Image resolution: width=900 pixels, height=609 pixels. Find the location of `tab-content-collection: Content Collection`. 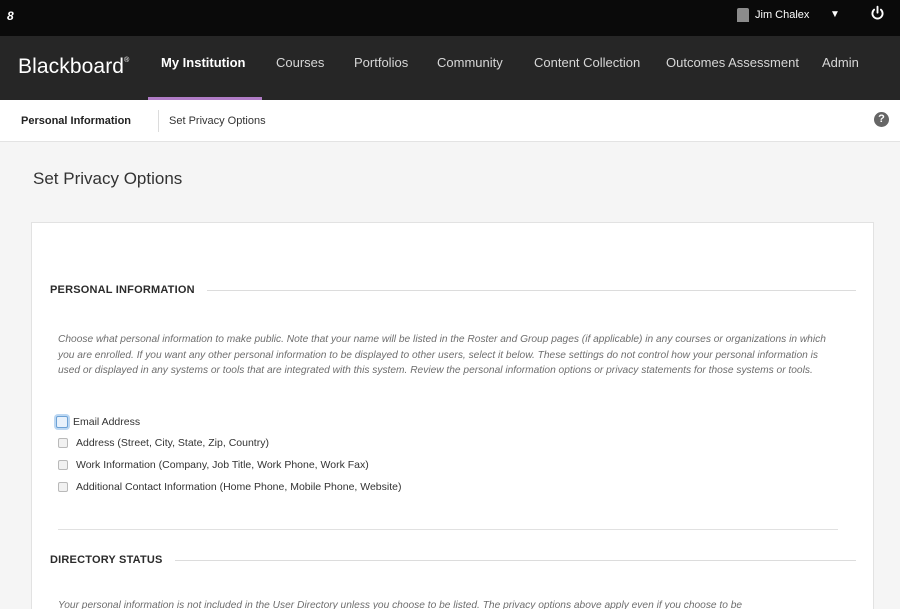

tab-content-collection: Content Collection is located at coordinates (587, 68).